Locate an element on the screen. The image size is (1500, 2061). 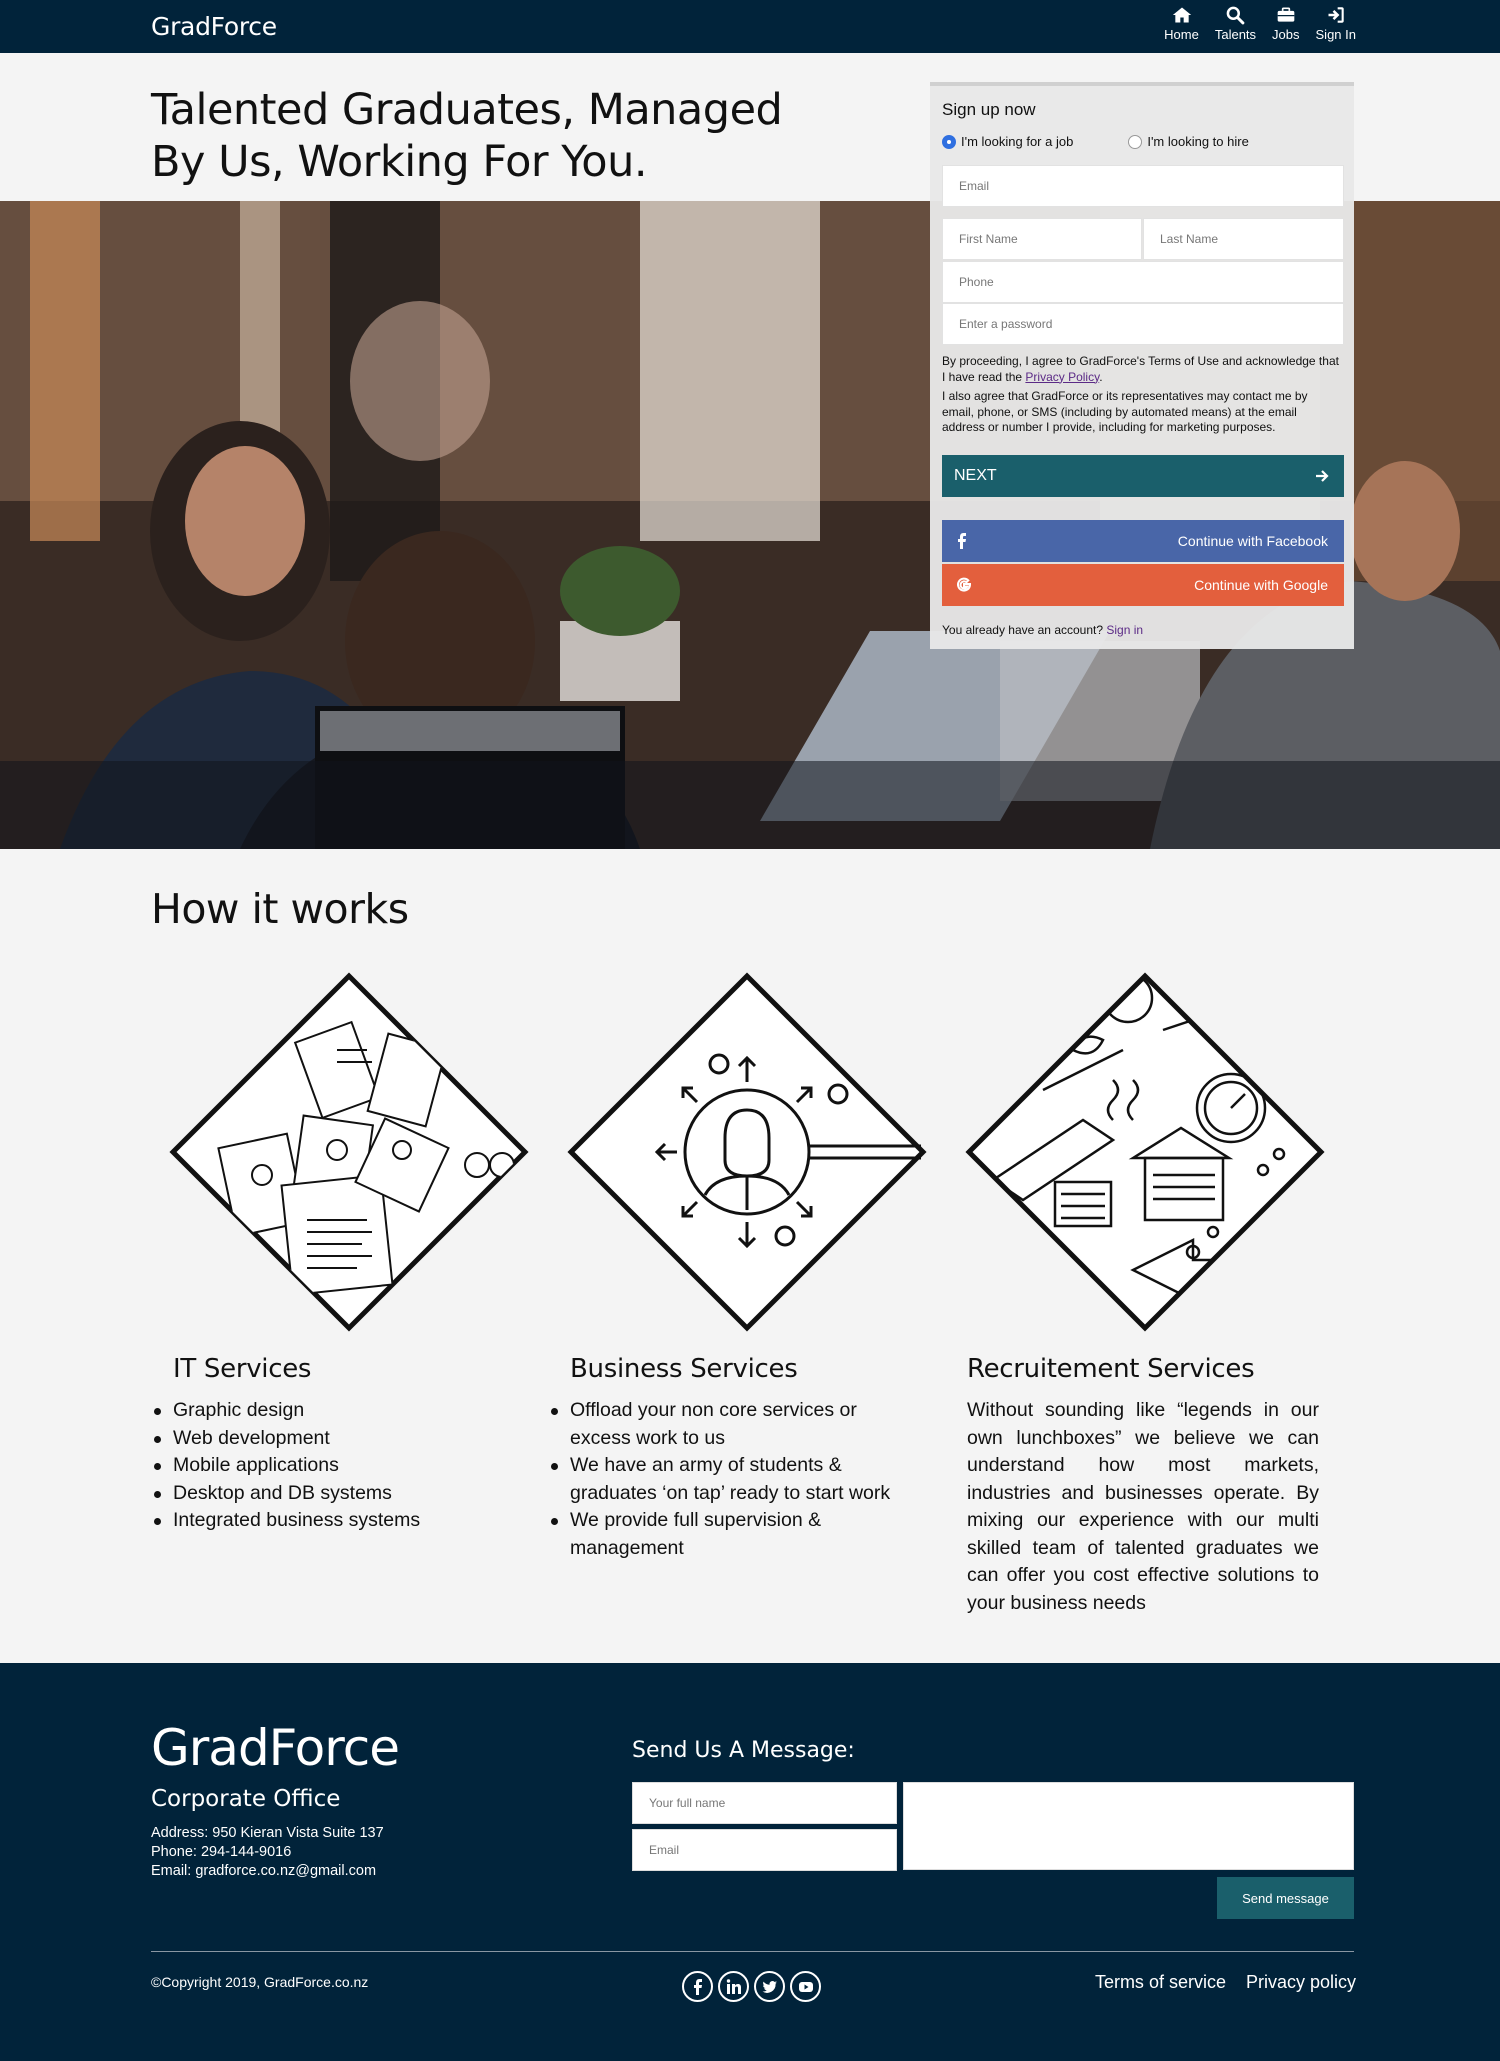
message-textarea is located at coordinates (1128, 1826).